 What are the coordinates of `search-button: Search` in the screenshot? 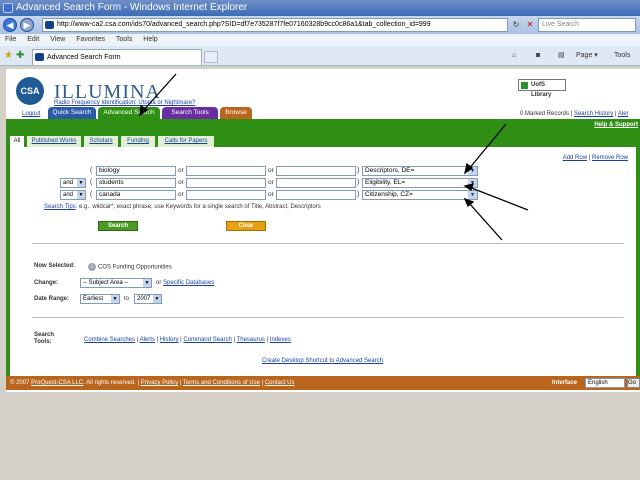 It's located at (118, 226).